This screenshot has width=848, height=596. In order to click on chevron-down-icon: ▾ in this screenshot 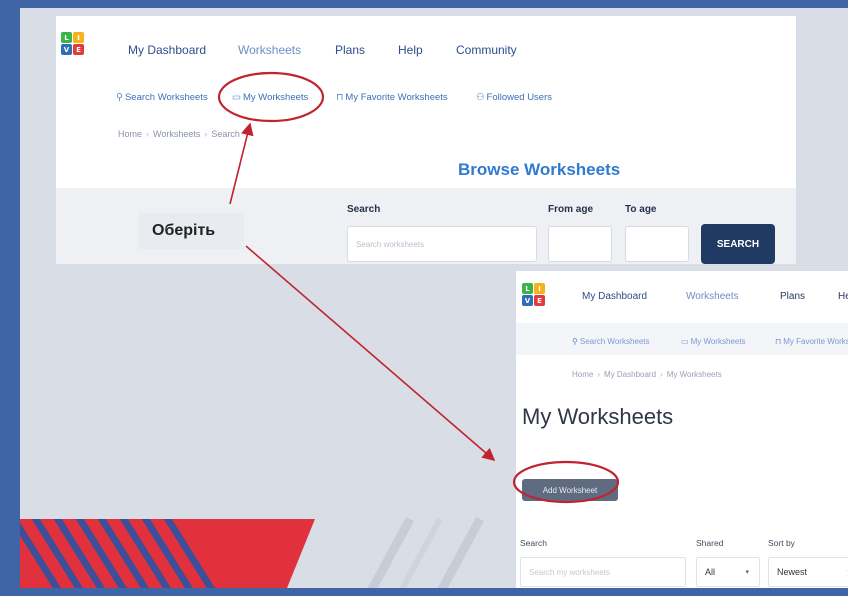, I will do `click(747, 572)`.